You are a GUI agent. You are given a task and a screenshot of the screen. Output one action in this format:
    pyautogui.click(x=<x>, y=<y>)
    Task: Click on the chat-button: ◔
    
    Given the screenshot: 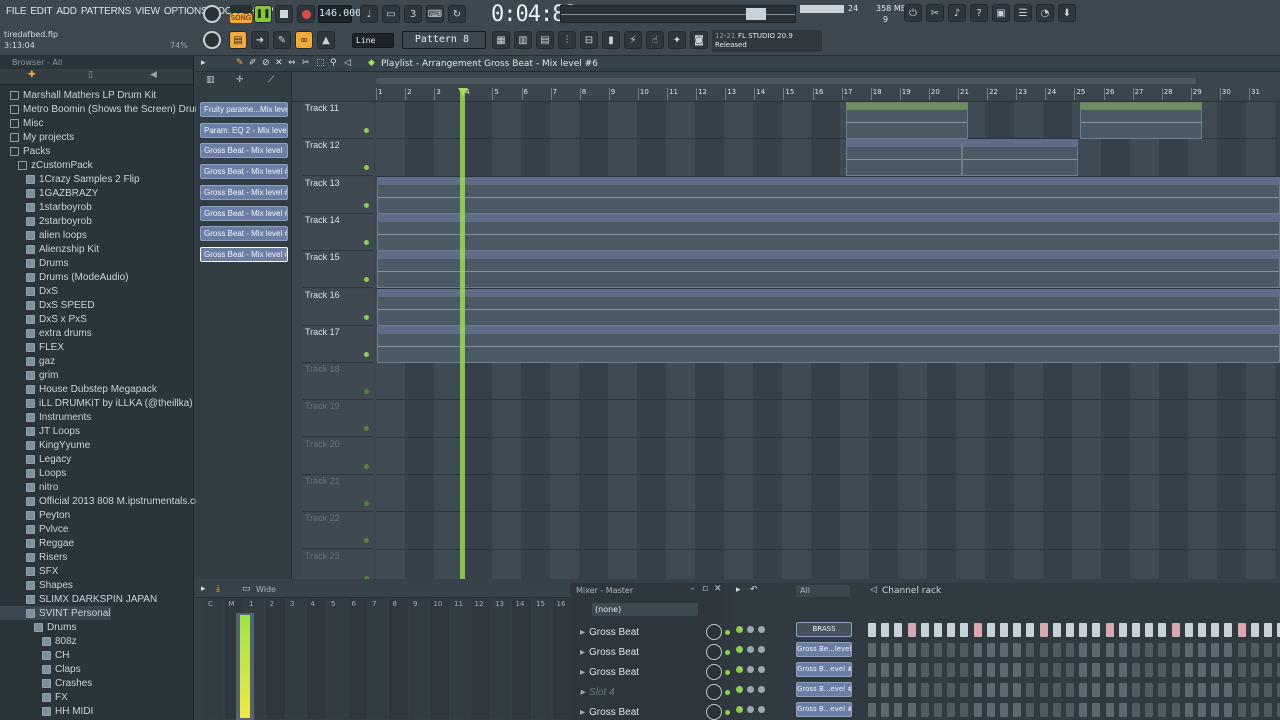 What is the action you would take?
    pyautogui.click(x=1045, y=13)
    